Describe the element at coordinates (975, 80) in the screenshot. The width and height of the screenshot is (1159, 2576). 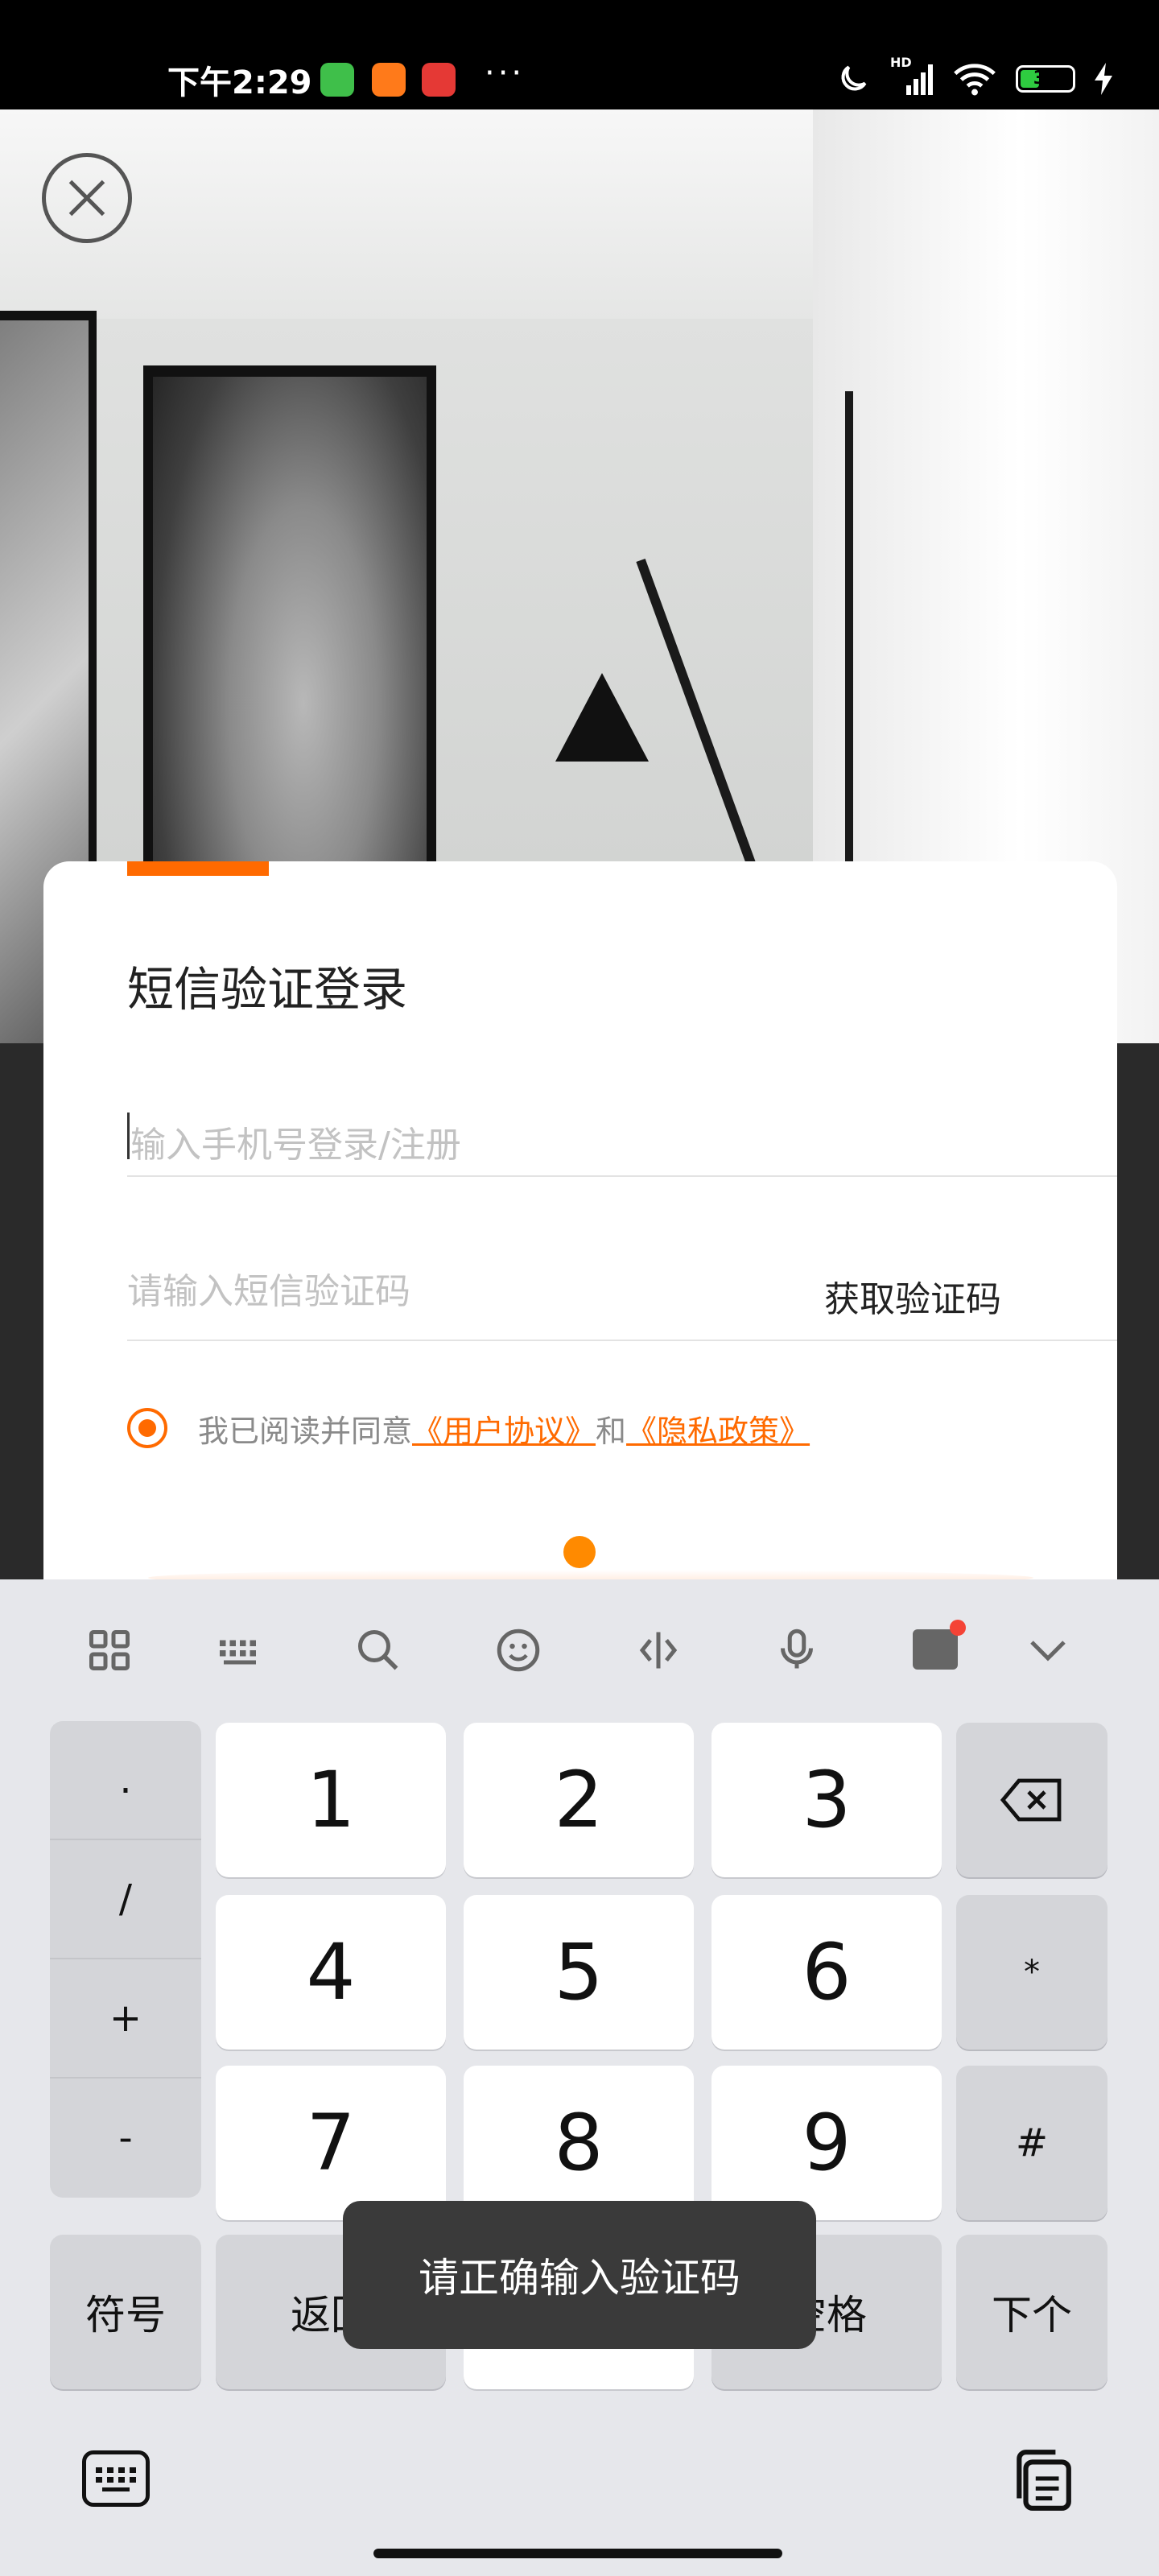
I see `wifi-icon` at that location.